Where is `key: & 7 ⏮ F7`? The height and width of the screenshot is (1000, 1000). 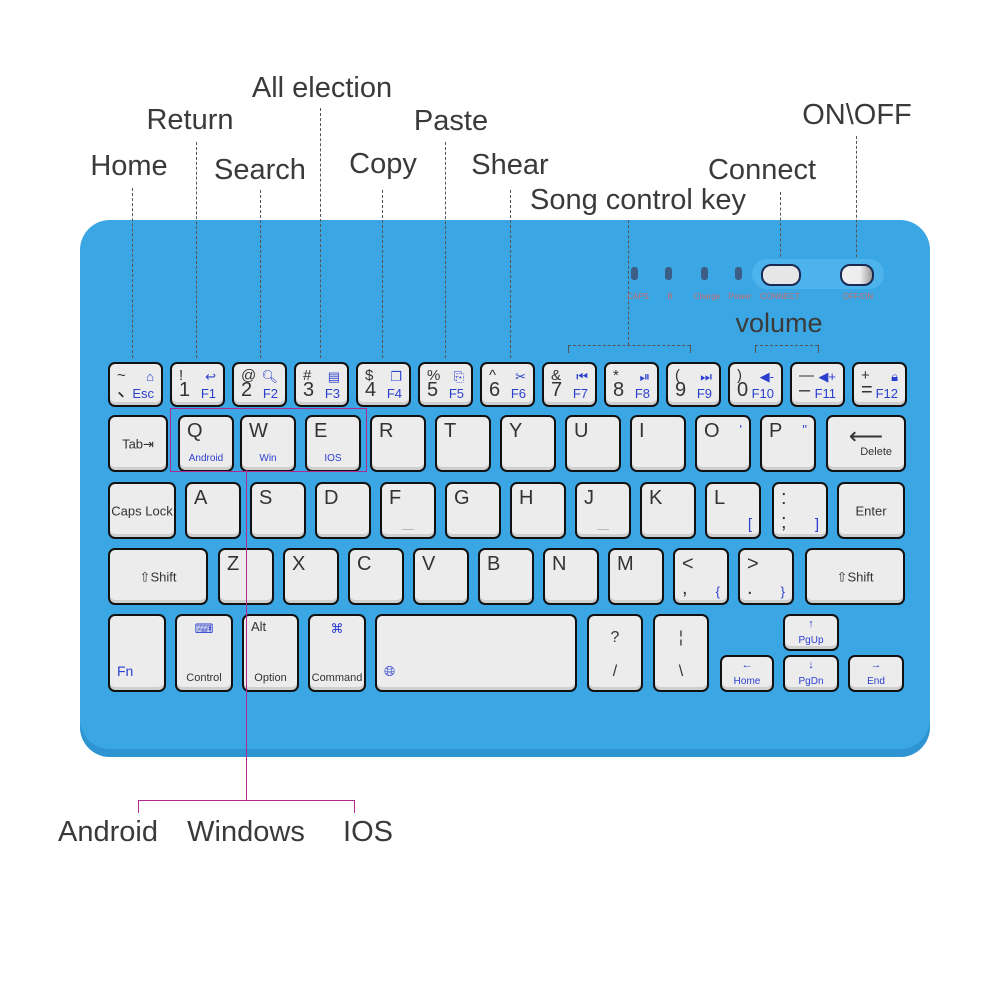
key: & 7 ⏮ F7 is located at coordinates (569, 384).